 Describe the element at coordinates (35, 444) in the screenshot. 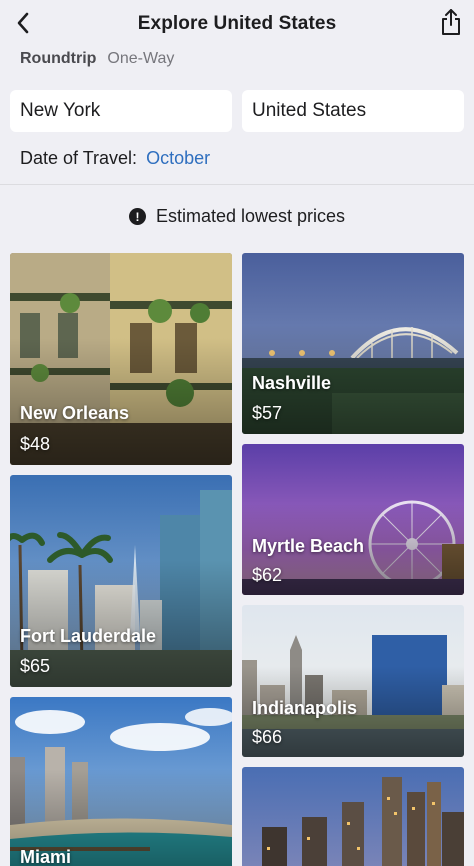

I see `destination-price: $48` at that location.